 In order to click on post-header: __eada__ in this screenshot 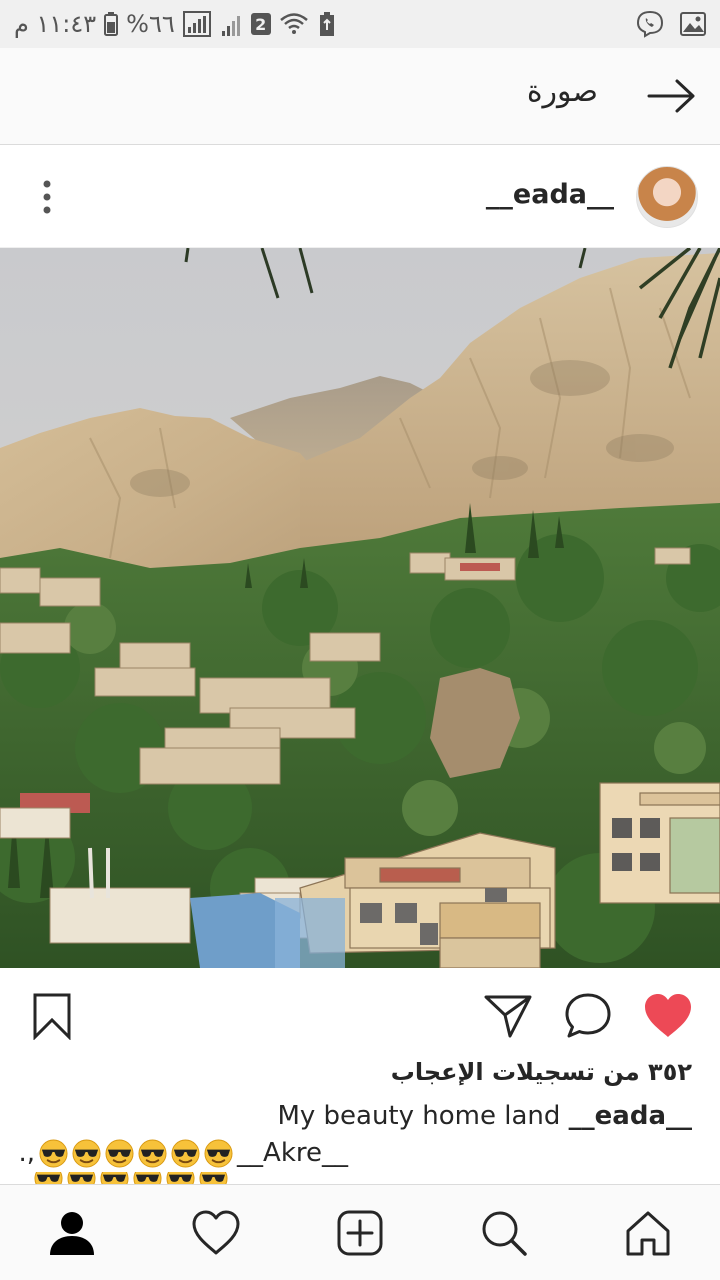, I will do `click(360, 196)`.